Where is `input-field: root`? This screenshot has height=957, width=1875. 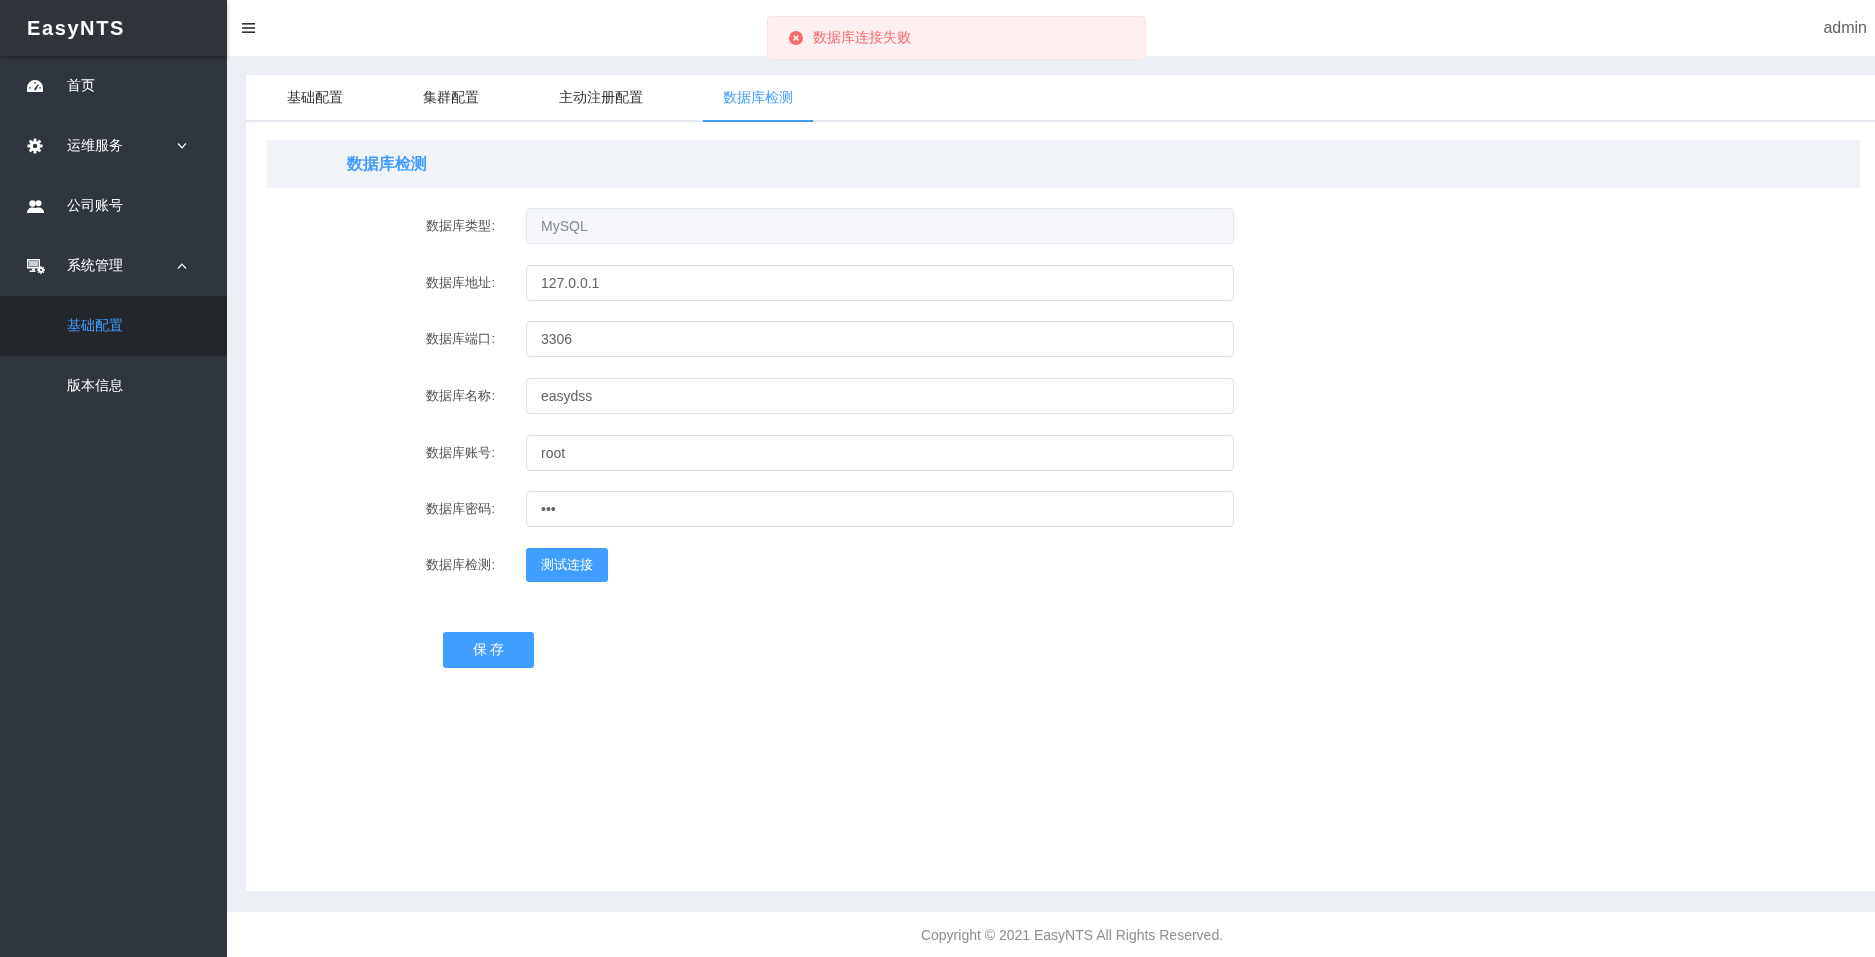
input-field: root is located at coordinates (880, 452).